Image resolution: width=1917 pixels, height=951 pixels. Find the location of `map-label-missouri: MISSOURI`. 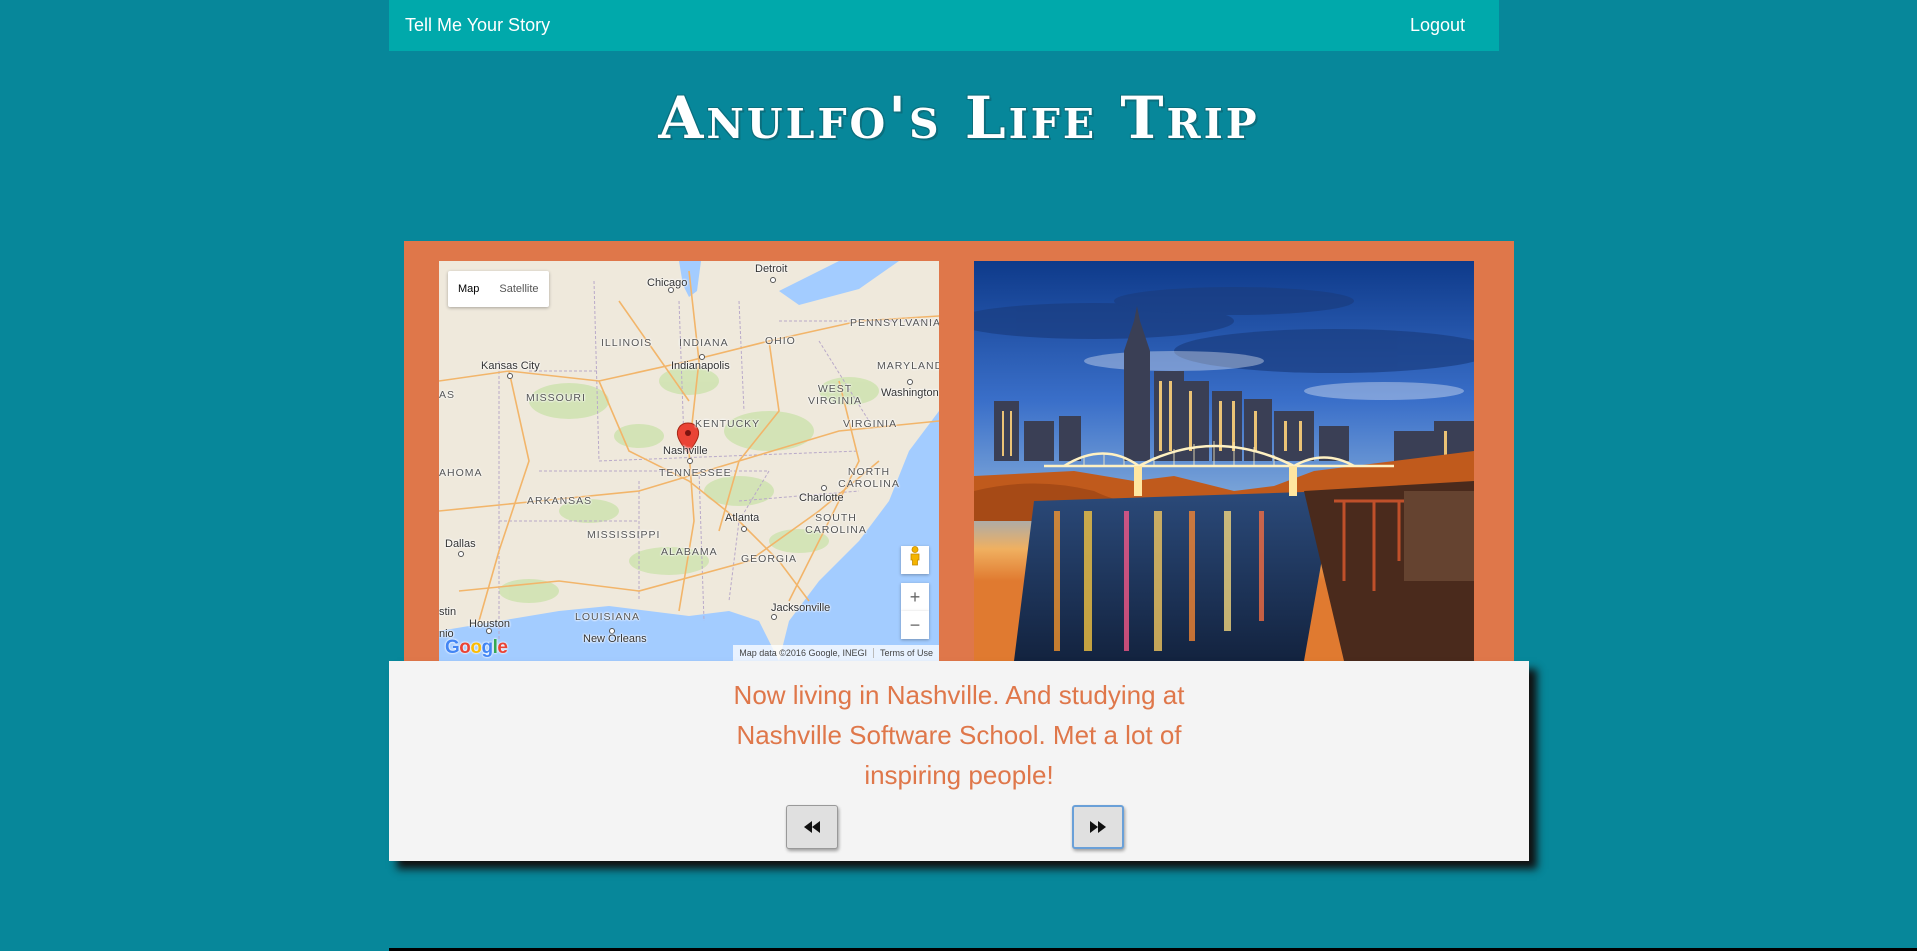

map-label-missouri: MISSOURI is located at coordinates (556, 398).